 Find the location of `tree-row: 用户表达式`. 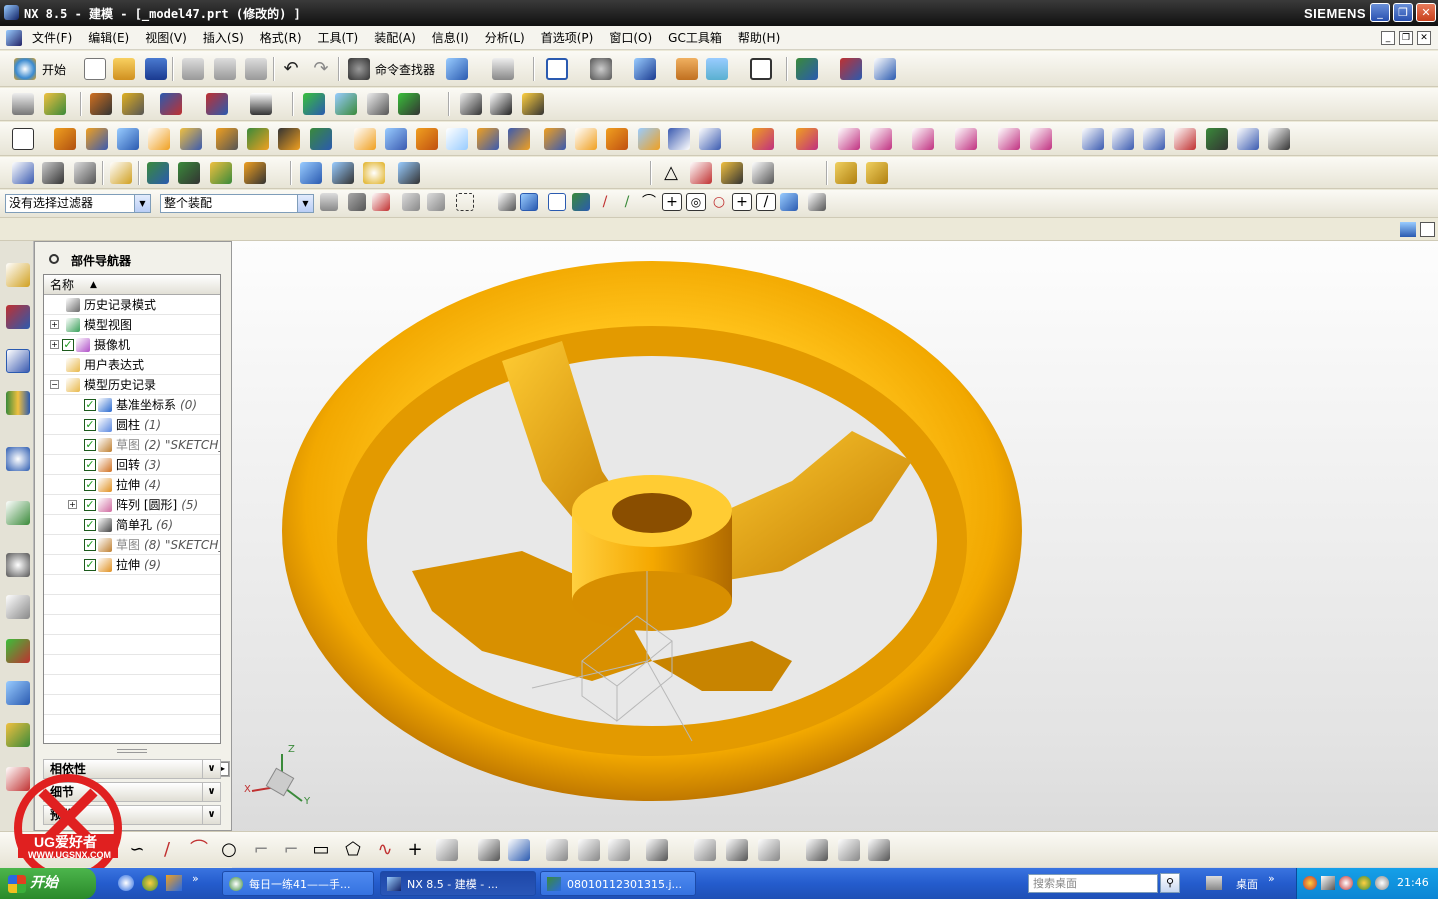

tree-row: 用户表达式 is located at coordinates (132, 365).